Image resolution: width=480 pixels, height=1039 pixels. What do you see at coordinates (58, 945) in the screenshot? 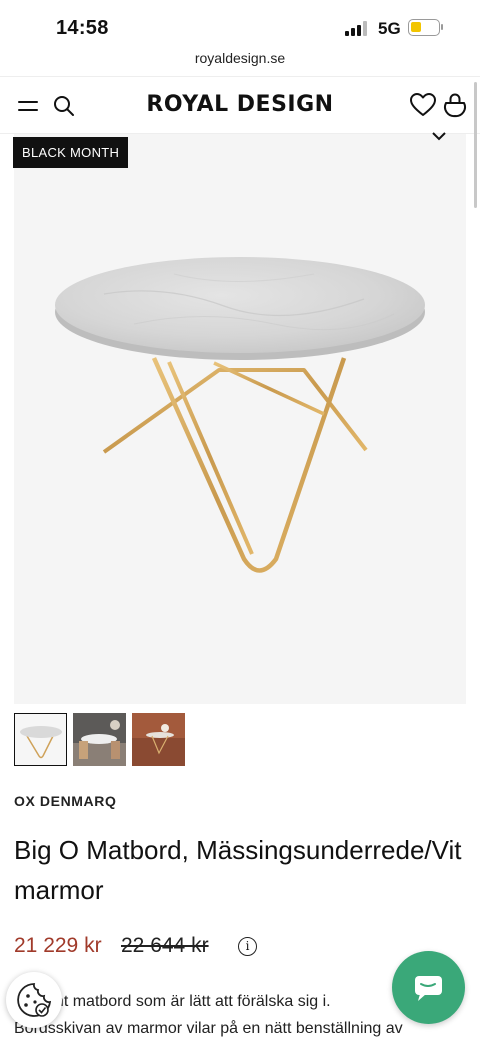
I see `sale-price: 21 229 kr` at bounding box center [58, 945].